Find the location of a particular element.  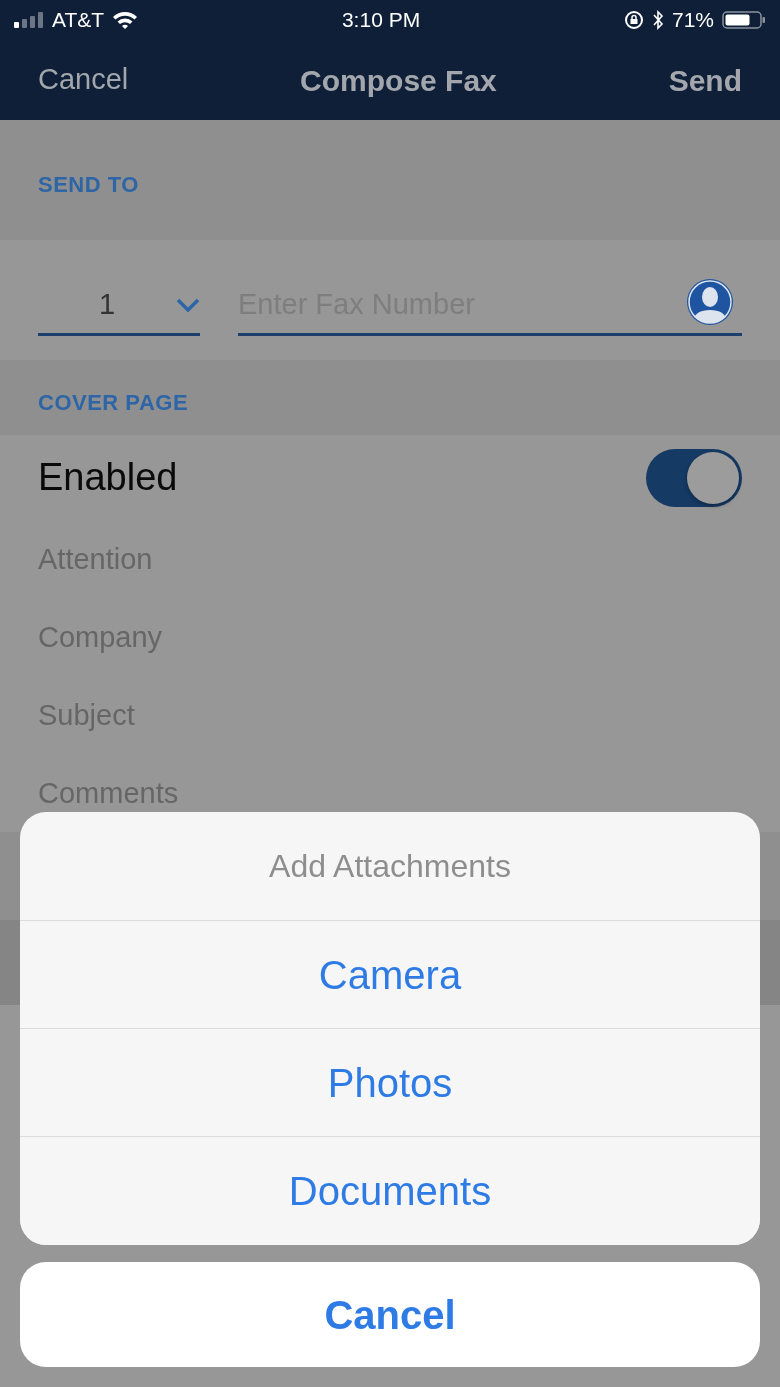

contact-icon is located at coordinates (710, 302).